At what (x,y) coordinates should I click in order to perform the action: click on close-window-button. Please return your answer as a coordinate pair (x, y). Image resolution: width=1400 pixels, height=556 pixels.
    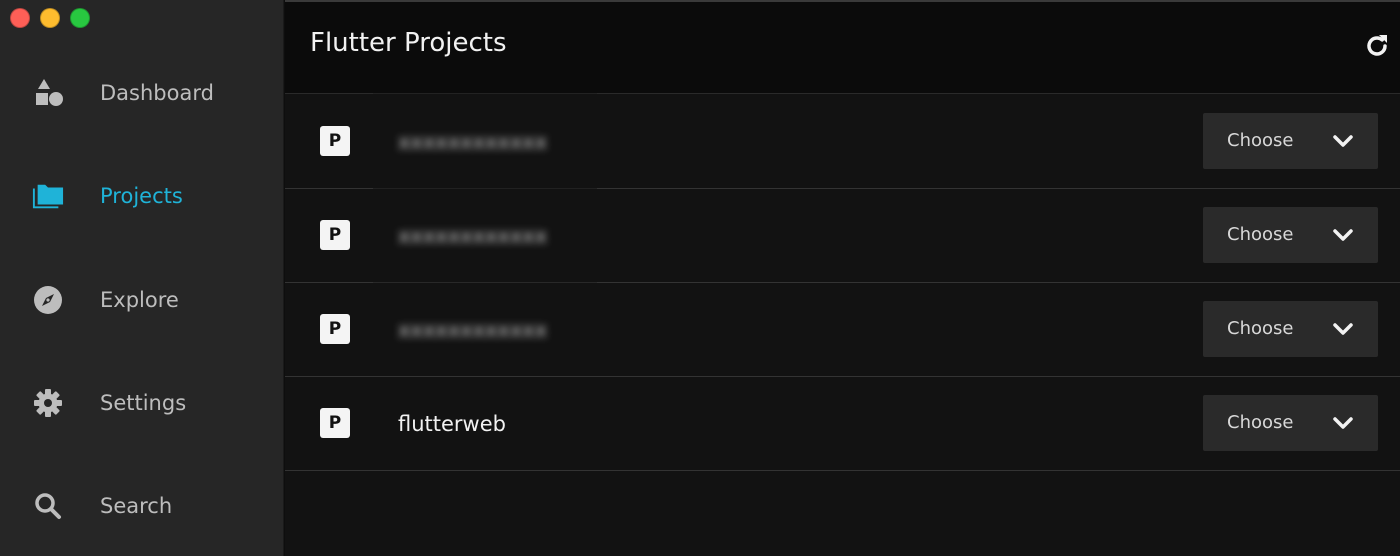
    Looking at the image, I should click on (20, 18).